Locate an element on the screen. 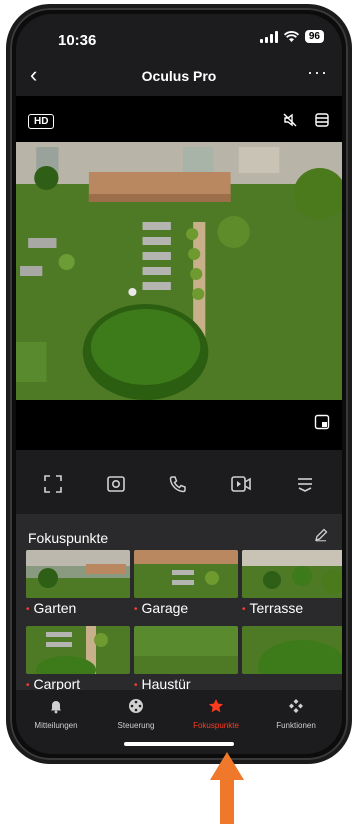  tab-mitteilungen: Mitteilungen is located at coordinates (56, 714).